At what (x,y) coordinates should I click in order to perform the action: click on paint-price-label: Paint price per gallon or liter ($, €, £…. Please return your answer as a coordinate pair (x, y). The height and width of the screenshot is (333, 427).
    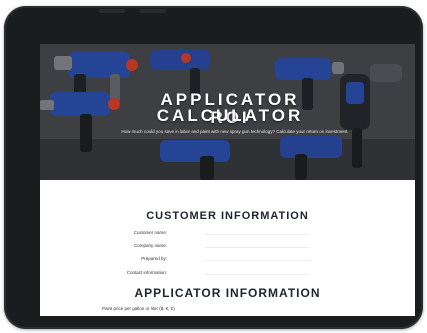
    Looking at the image, I should click on (138, 308).